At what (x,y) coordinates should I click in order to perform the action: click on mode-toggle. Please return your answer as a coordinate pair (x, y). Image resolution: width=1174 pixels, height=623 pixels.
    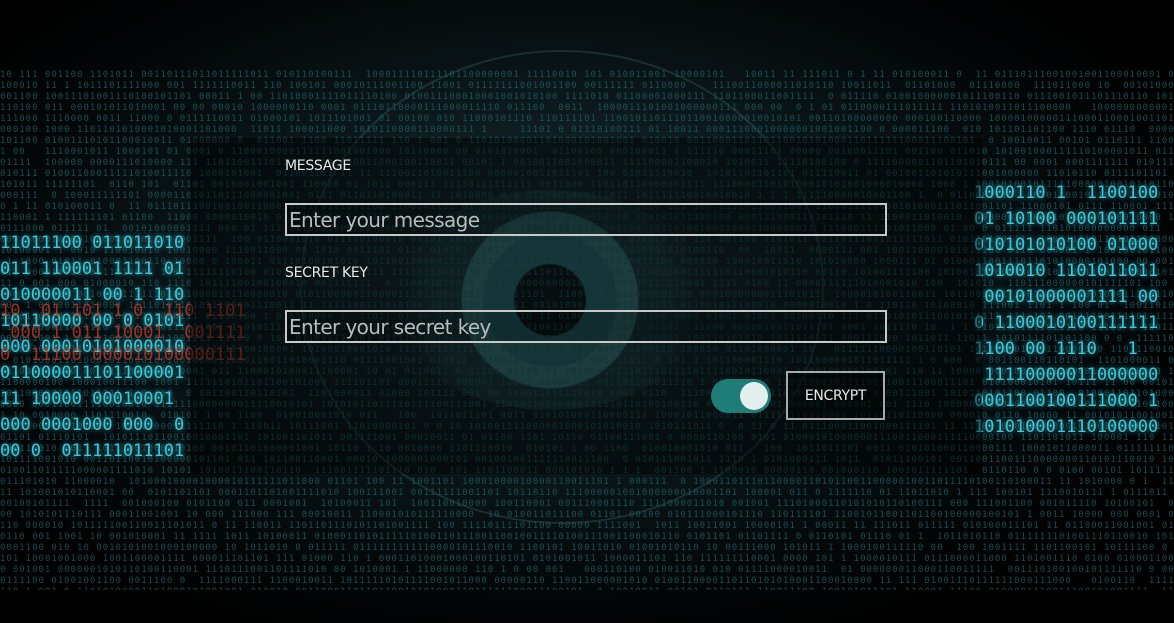
    Looking at the image, I should click on (741, 396).